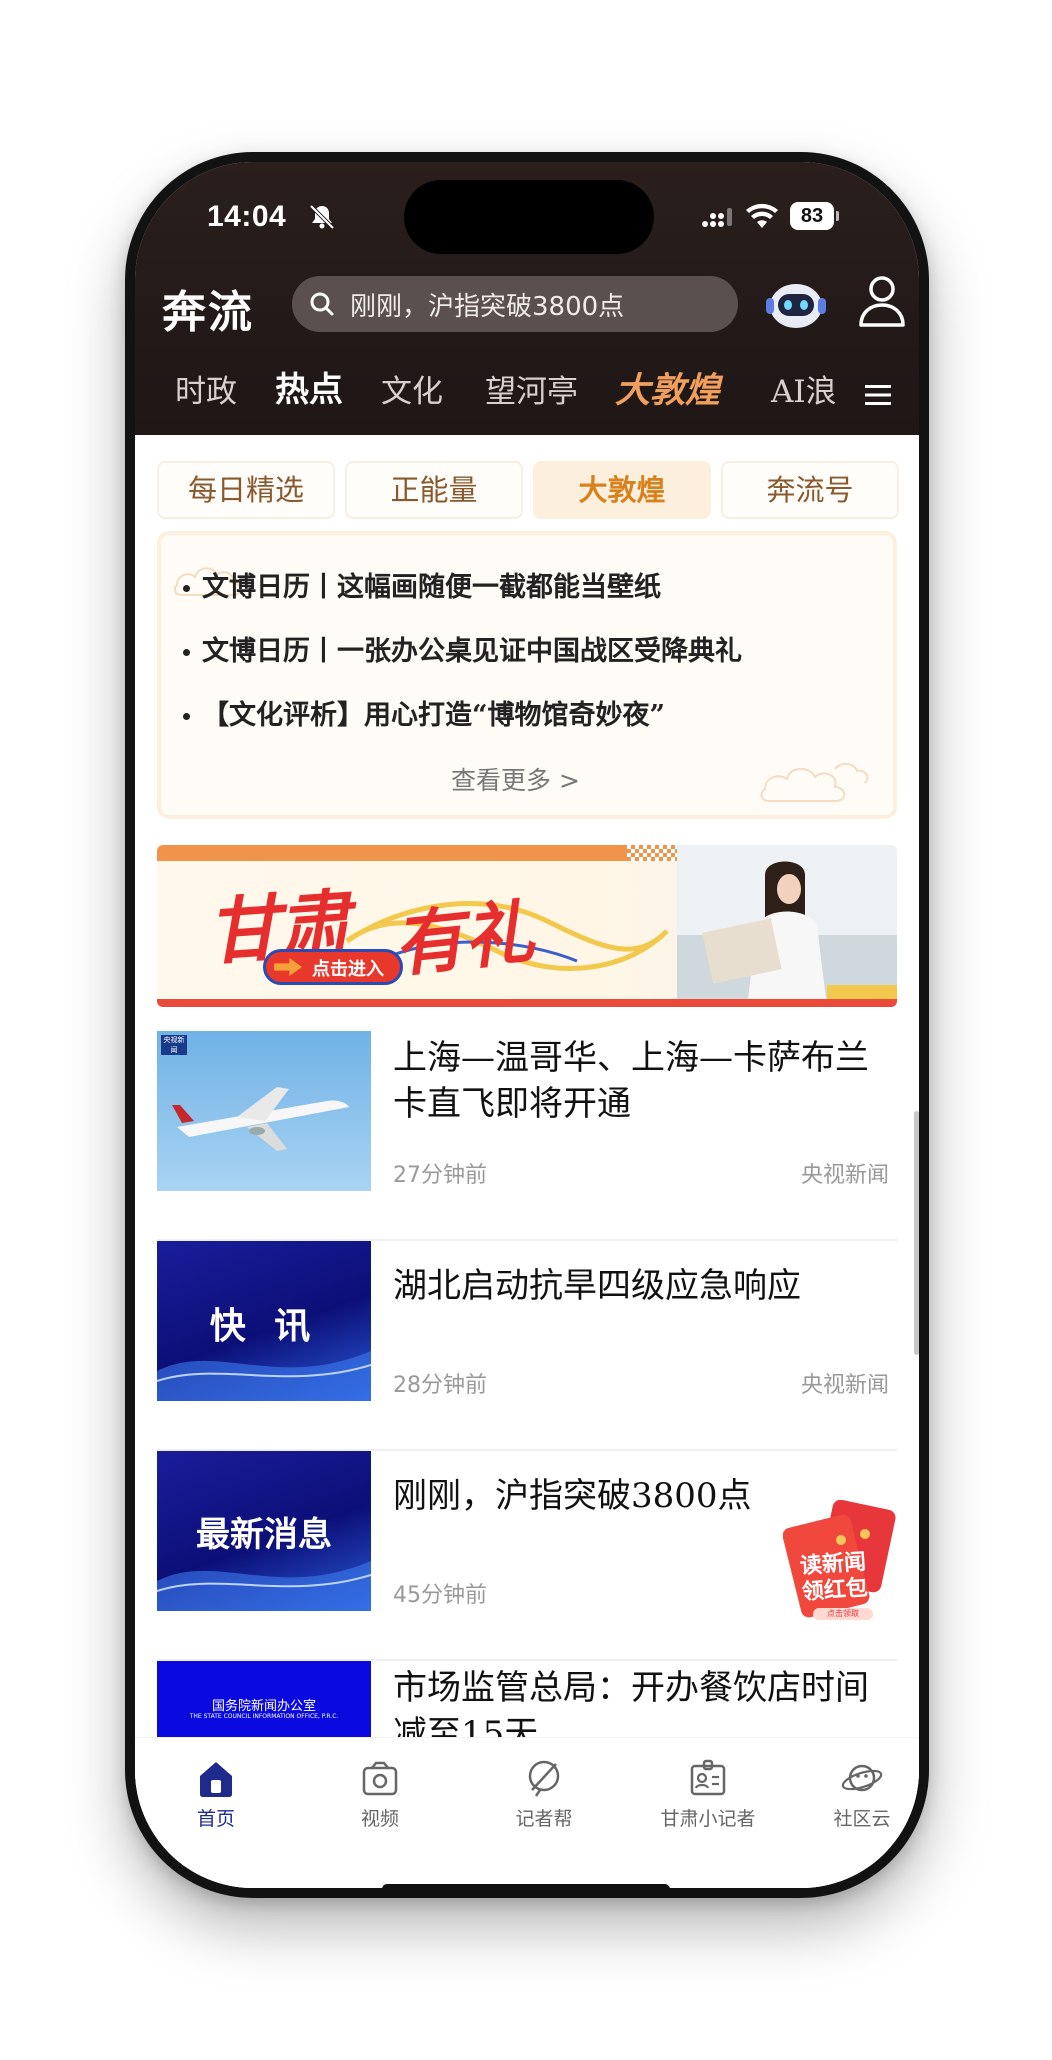 The image size is (1052, 2060). I want to click on search-icon, so click(322, 304).